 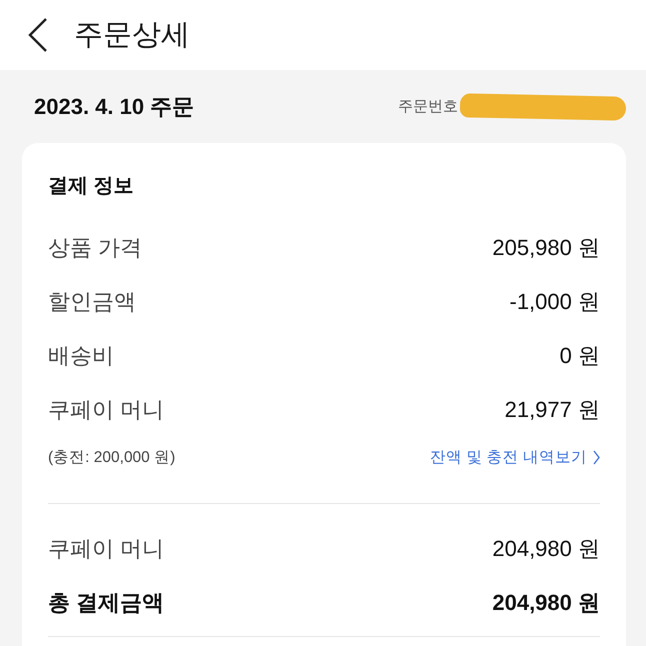 What do you see at coordinates (112, 458) in the screenshot?
I see `charge-note: (충전: 200,000 원)` at bounding box center [112, 458].